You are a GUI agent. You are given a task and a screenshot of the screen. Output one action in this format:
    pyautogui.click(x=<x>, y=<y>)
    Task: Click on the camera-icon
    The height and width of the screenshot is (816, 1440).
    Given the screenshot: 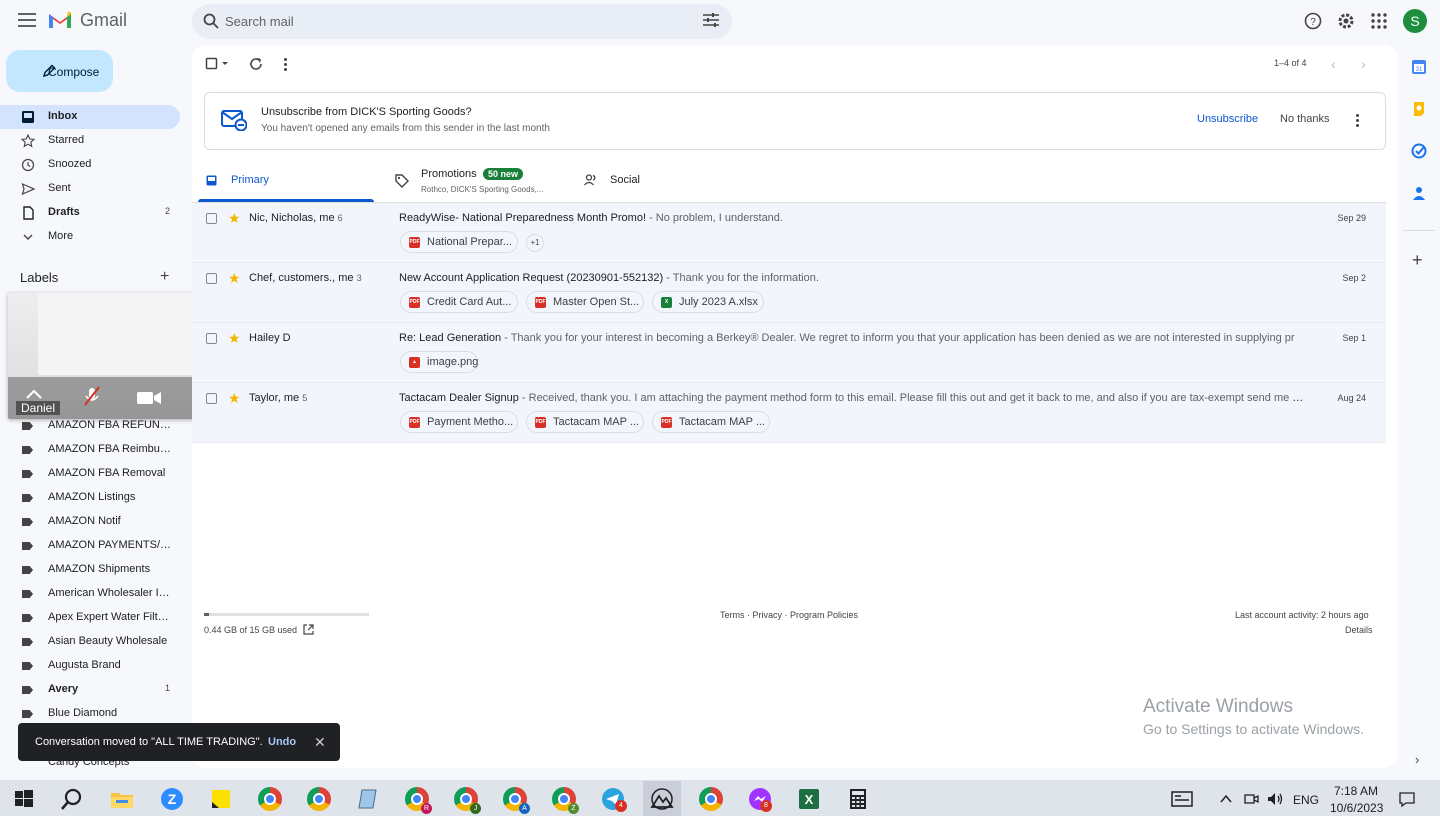 What is the action you would take?
    pyautogui.click(x=149, y=398)
    